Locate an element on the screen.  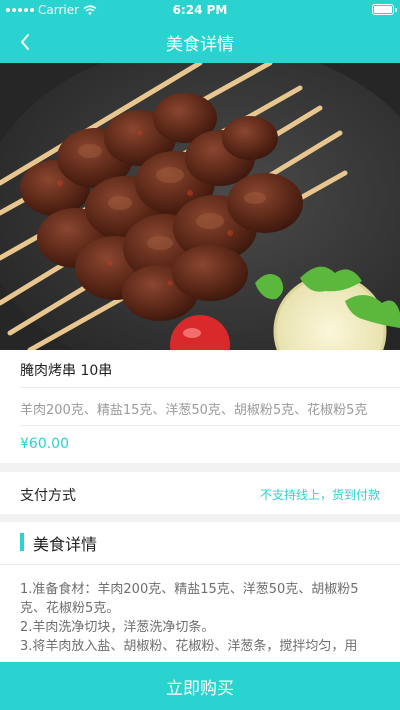
payment-row: 支付方式 不支持线上，货到付款 is located at coordinates (200, 493).